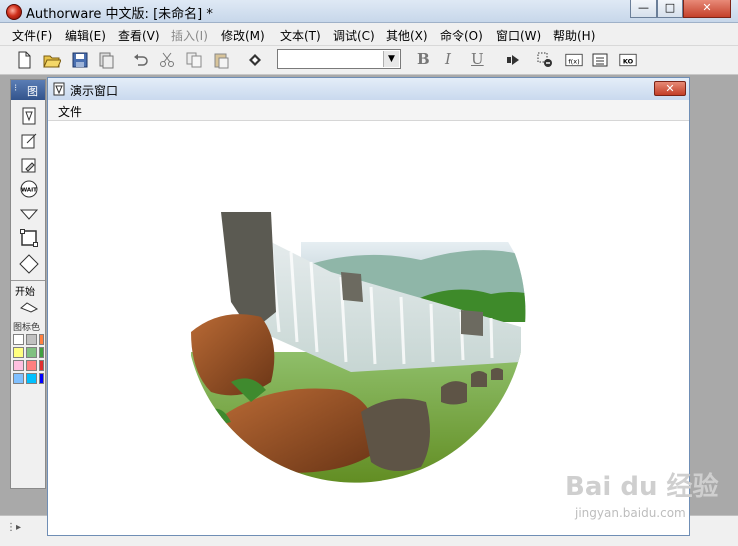  I want to click on erase-icon, so click(29, 165).